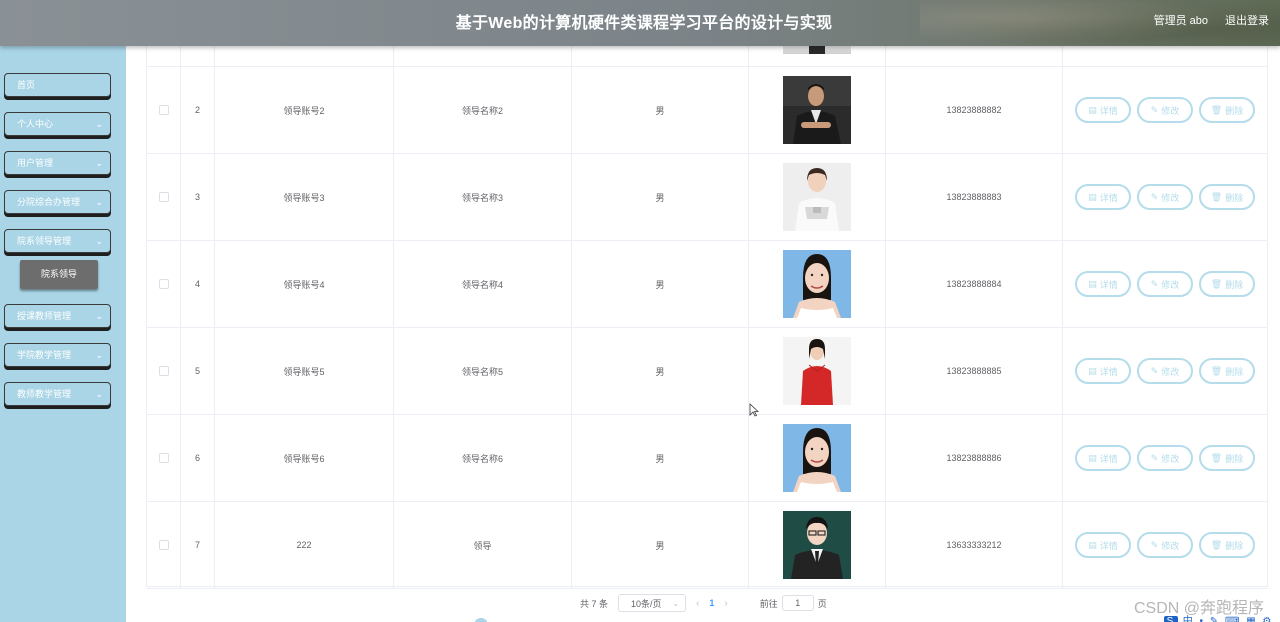  What do you see at coordinates (198, 545) in the screenshot?
I see `row-index: 7` at bounding box center [198, 545].